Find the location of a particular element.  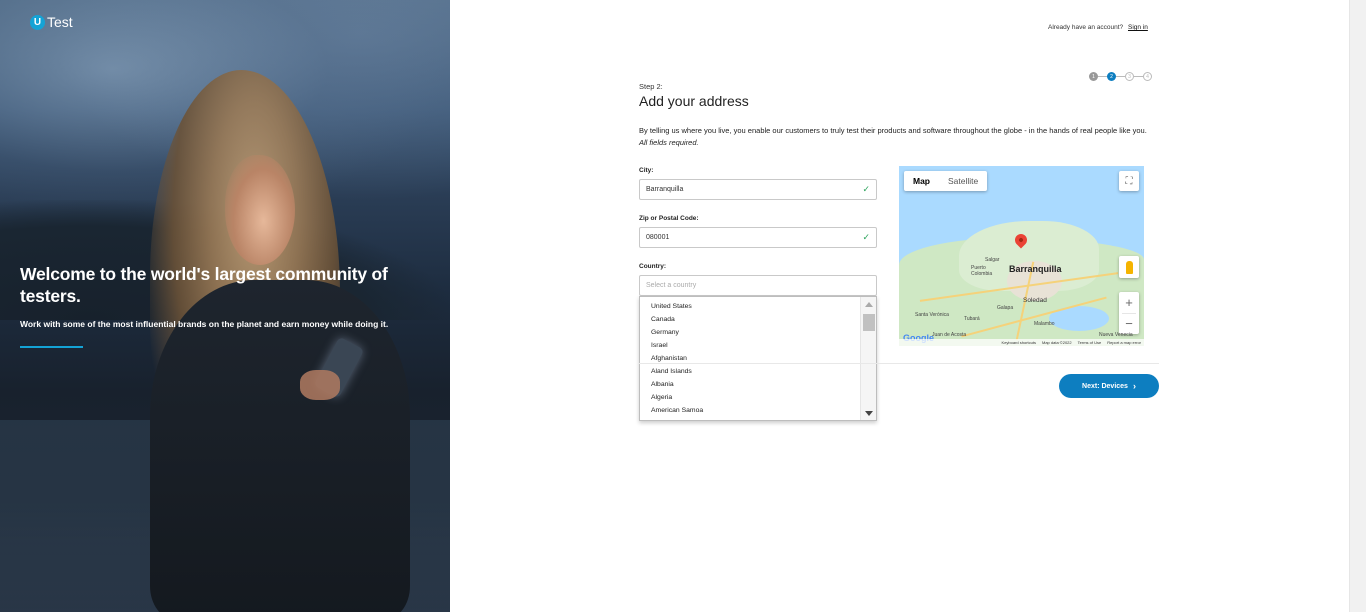

page-title: Add your address is located at coordinates (694, 101).